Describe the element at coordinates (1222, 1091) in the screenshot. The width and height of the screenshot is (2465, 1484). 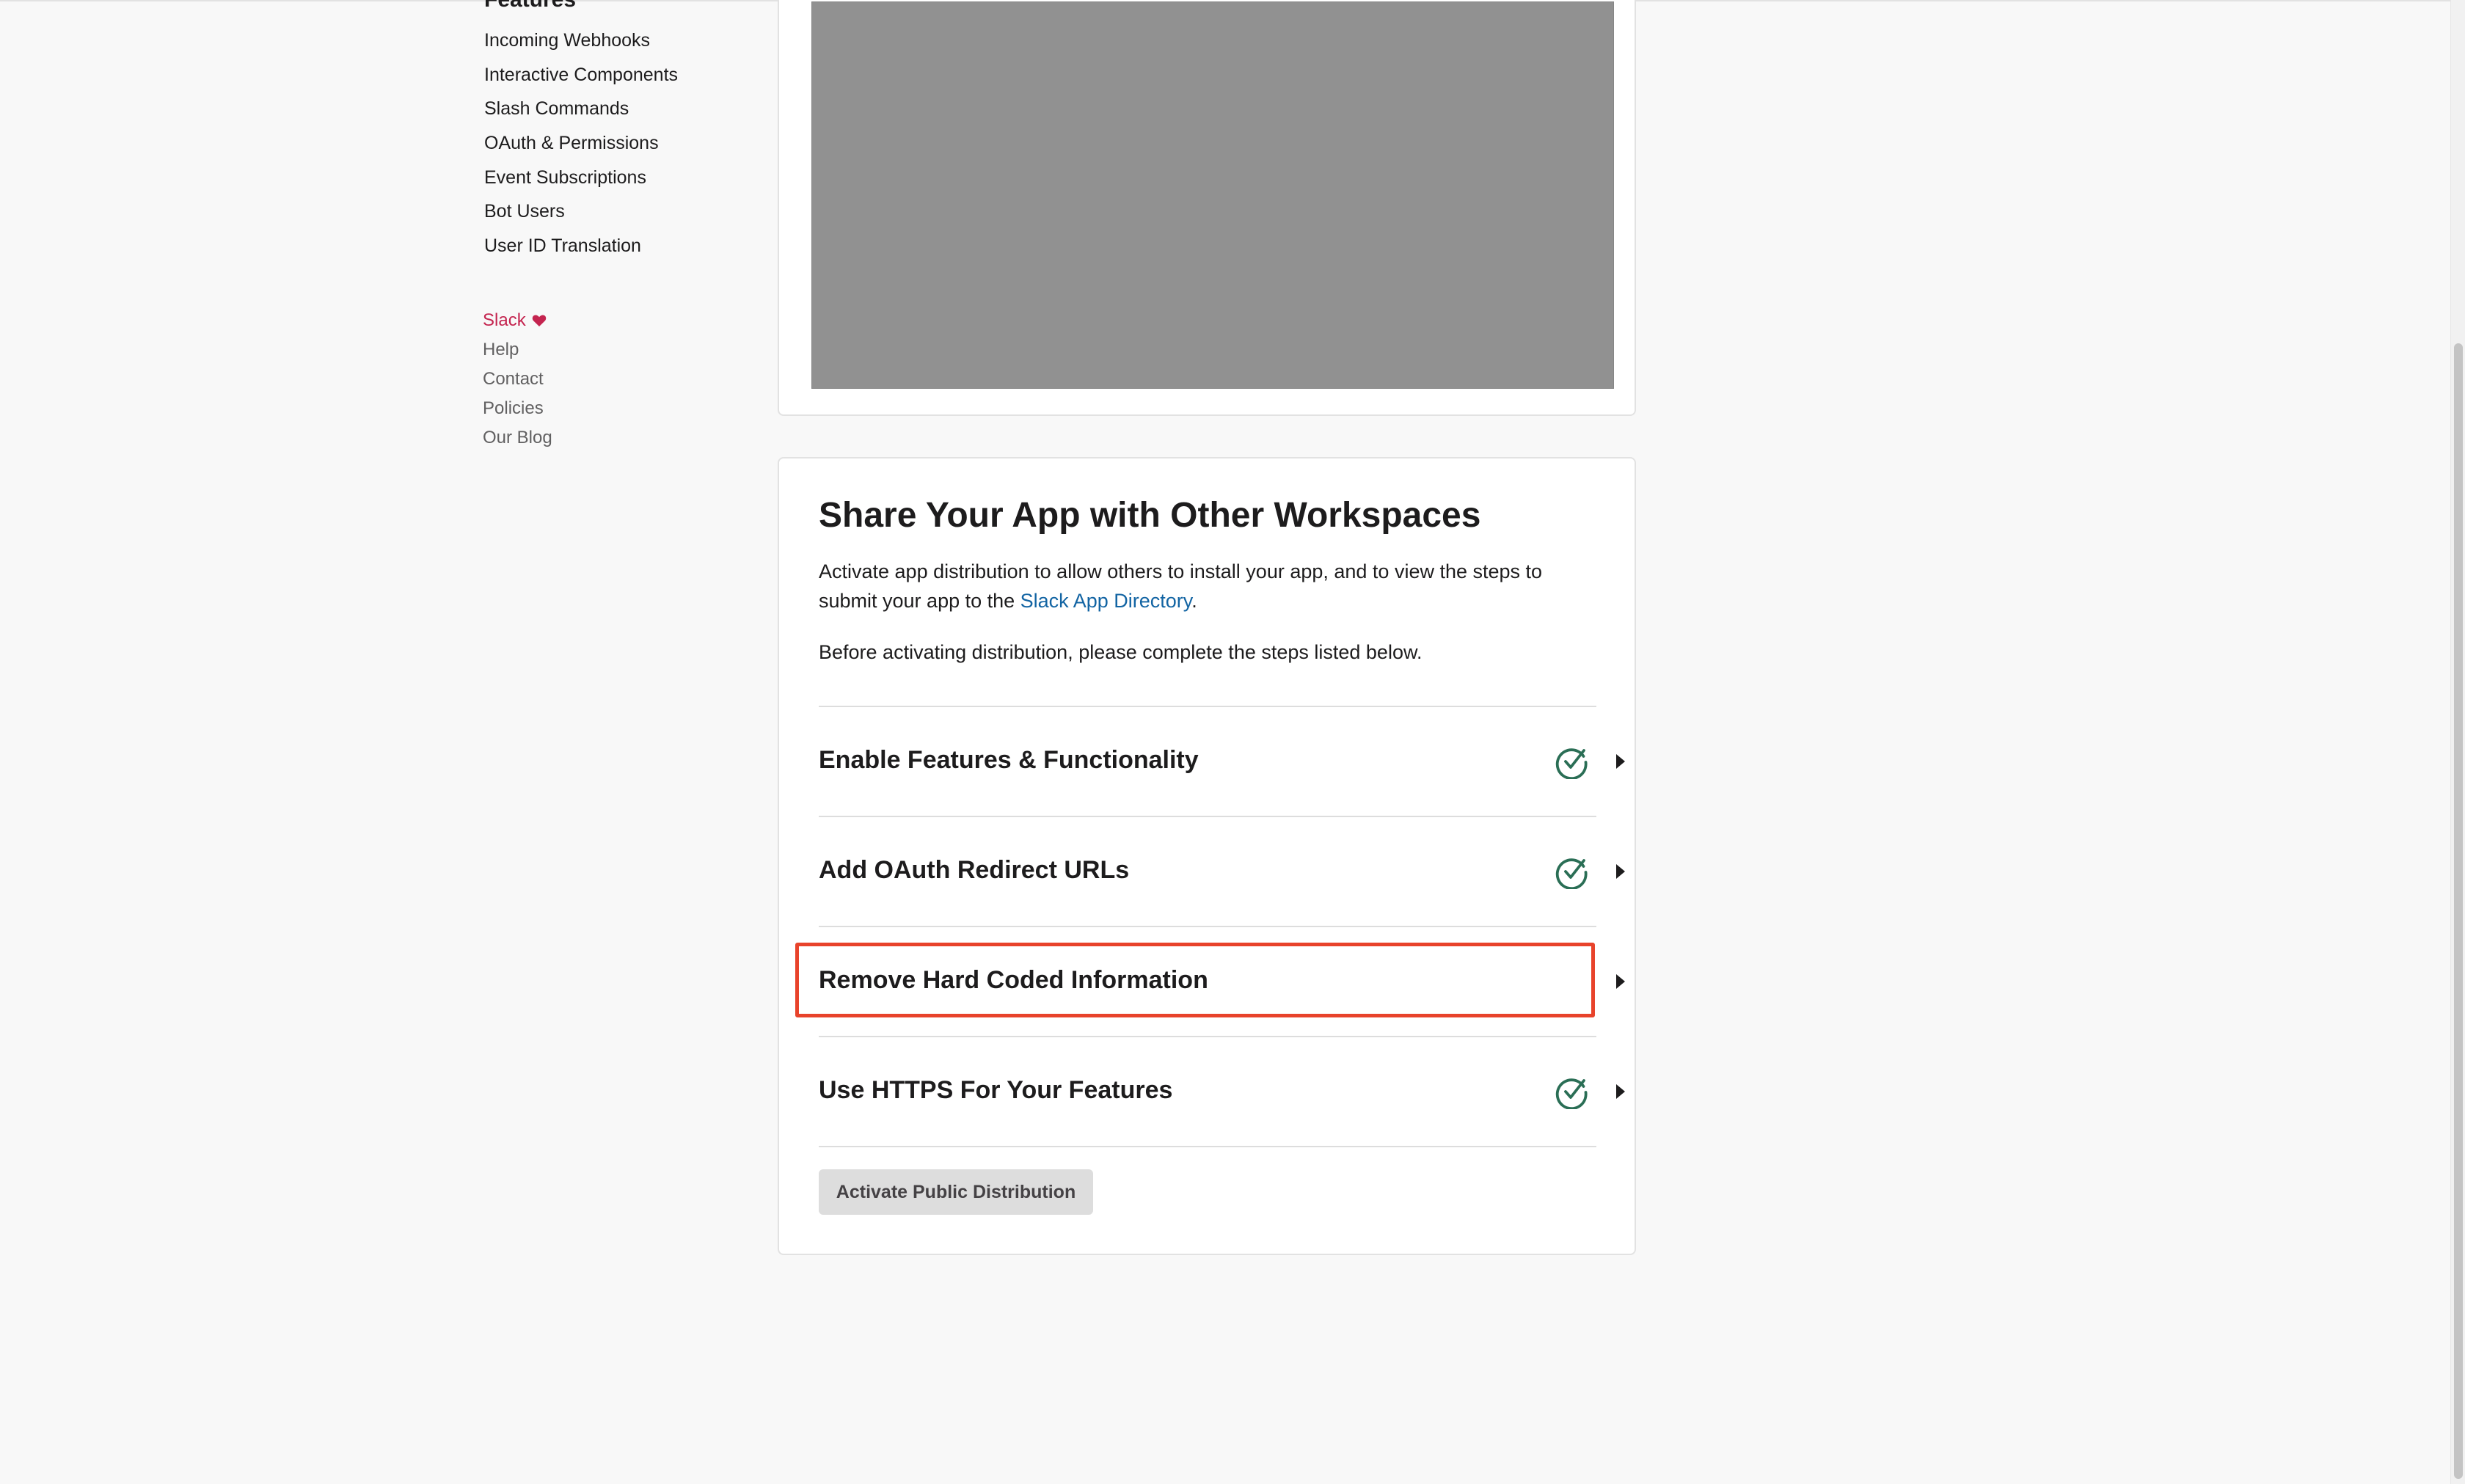
I see `step-use-https: Use HTTPS For Your Features` at that location.